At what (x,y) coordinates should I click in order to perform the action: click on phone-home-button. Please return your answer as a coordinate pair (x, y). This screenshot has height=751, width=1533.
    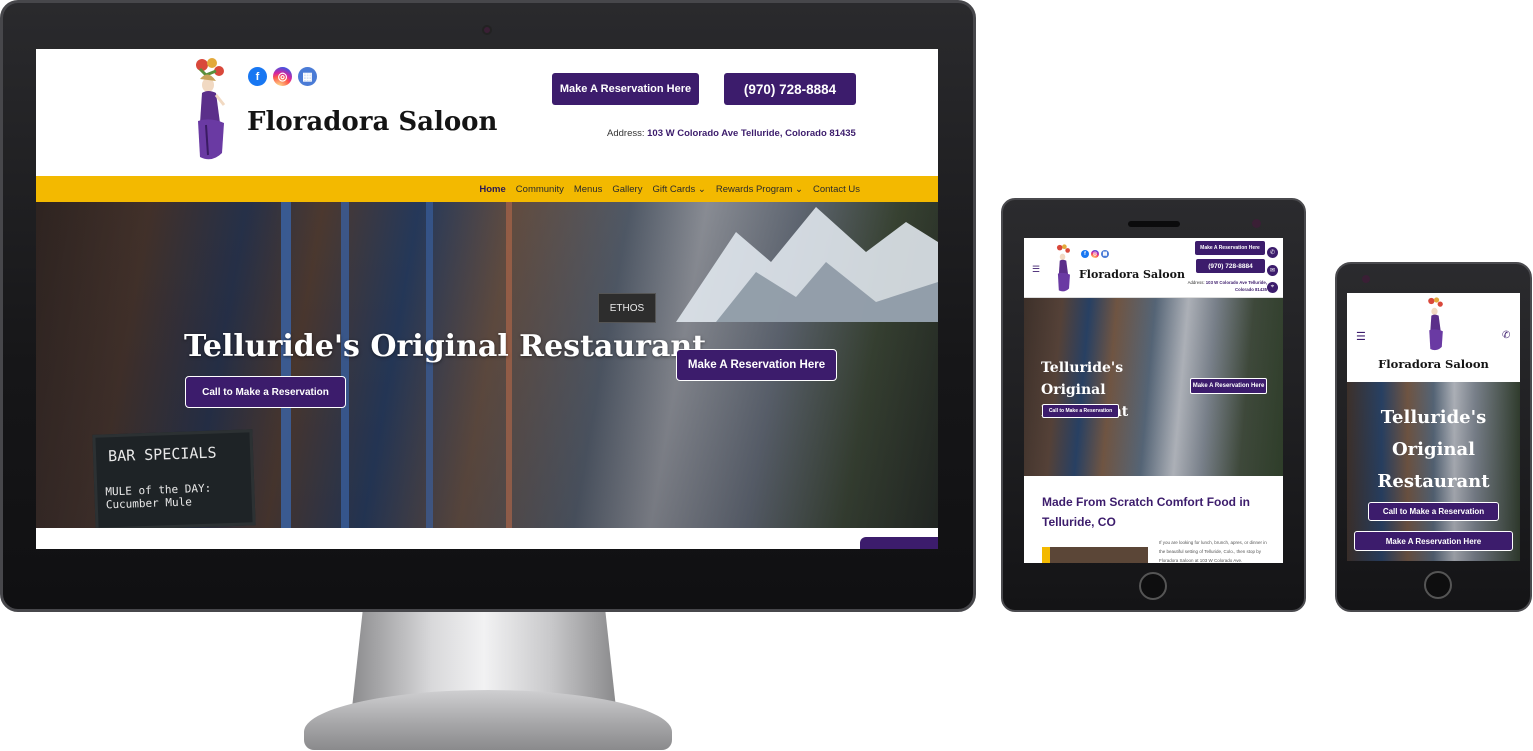
    Looking at the image, I should click on (1438, 585).